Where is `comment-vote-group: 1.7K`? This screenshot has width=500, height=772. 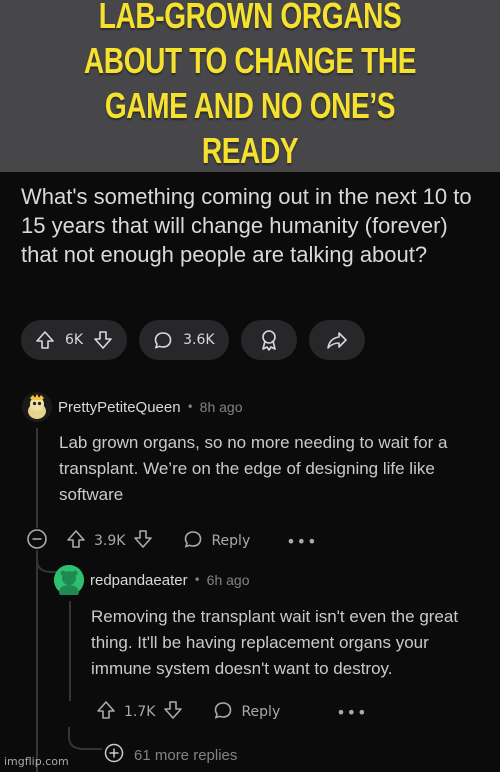 comment-vote-group: 1.7K is located at coordinates (139, 712).